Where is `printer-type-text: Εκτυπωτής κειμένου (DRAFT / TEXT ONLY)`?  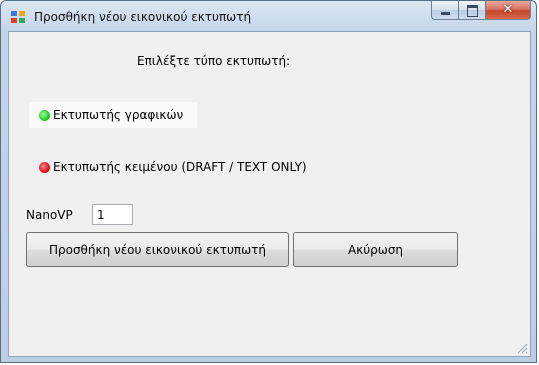 printer-type-text: Εκτυπωτής κειμένου (DRAFT / TEXT ONLY) is located at coordinates (168, 167).